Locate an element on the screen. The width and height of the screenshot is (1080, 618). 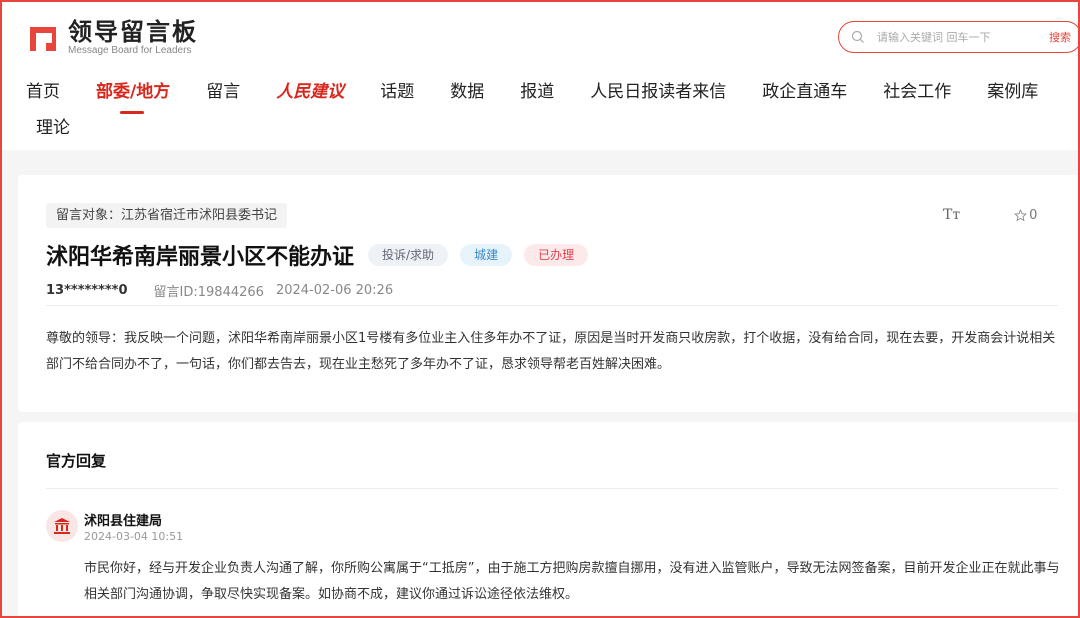
font-size-icon: Tт is located at coordinates (951, 215).